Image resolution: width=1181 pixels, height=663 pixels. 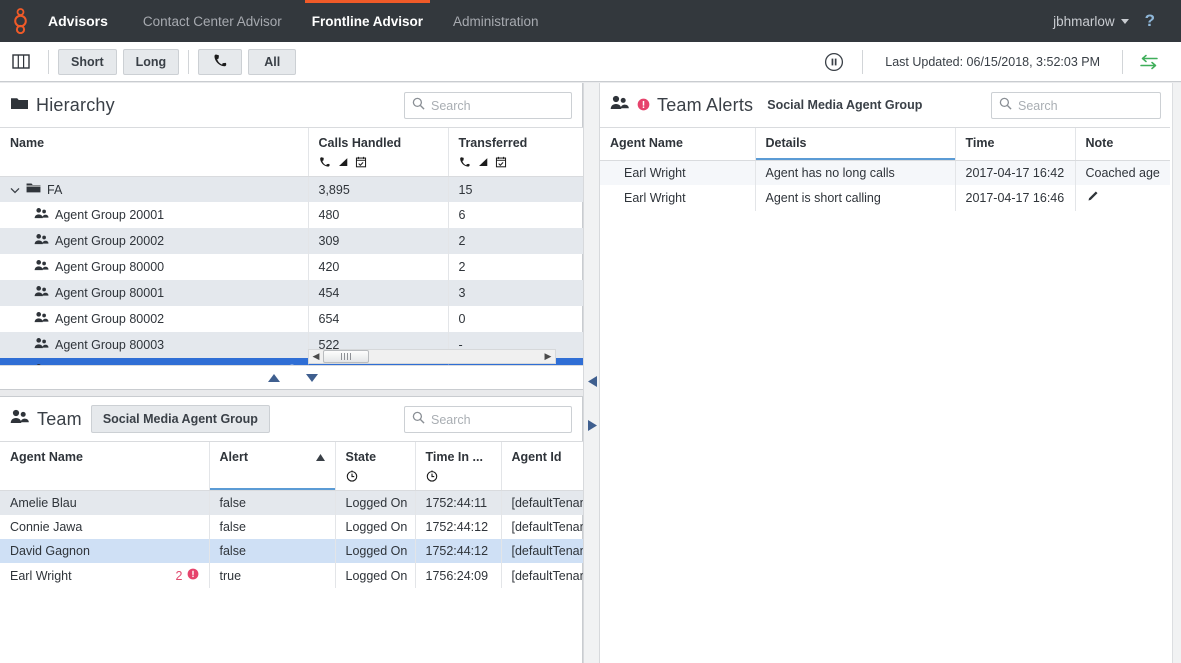 What do you see at coordinates (548, 356) in the screenshot?
I see `triangle-right-icon: ▶` at bounding box center [548, 356].